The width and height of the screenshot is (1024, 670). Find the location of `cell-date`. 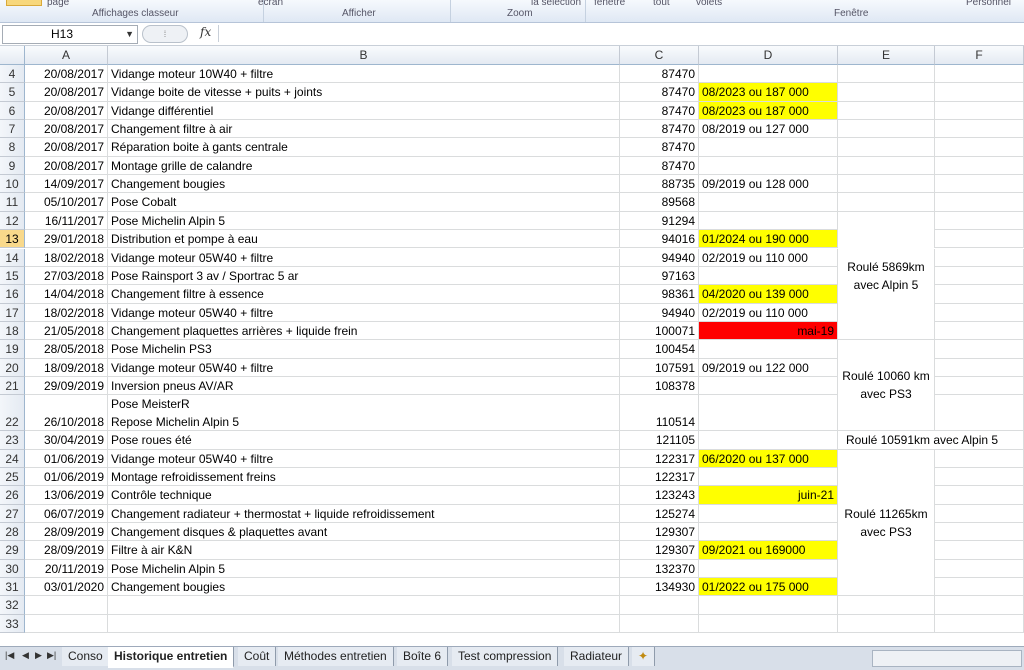

cell-date is located at coordinates (66, 624).